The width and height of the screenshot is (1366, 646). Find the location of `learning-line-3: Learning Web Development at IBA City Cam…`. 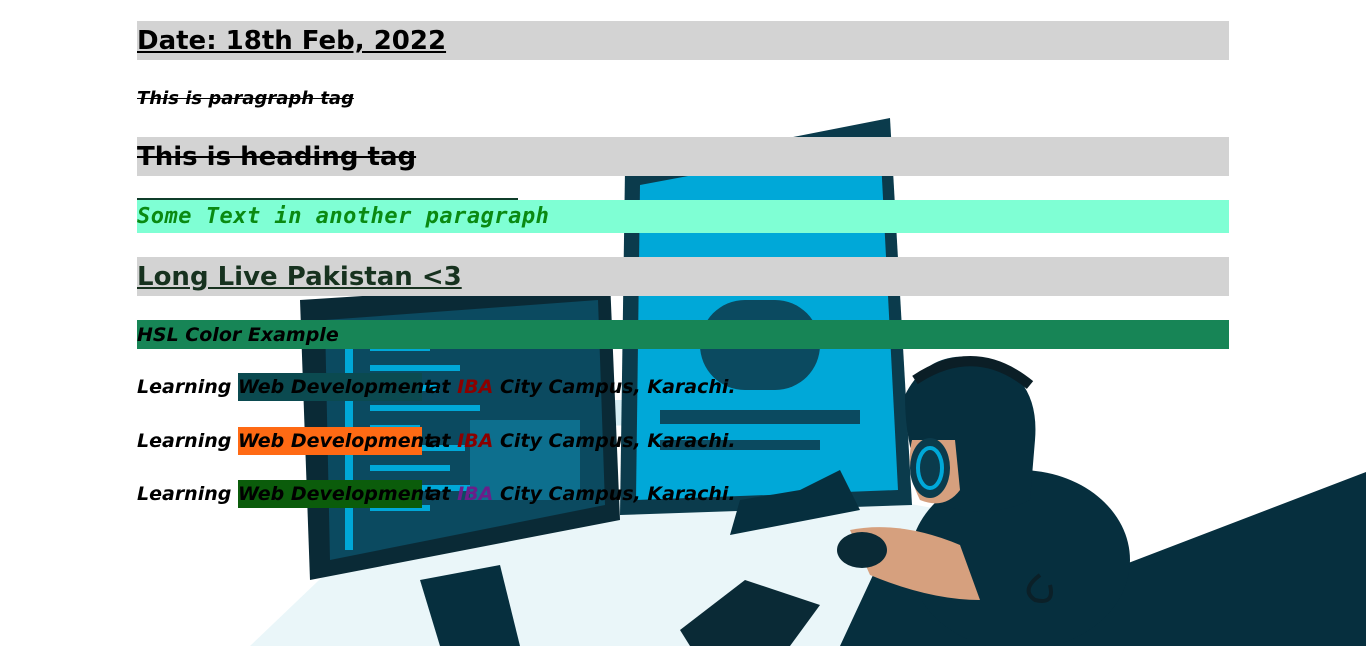

learning-line-3: Learning Web Development at IBA City Cam… is located at coordinates (436, 494).